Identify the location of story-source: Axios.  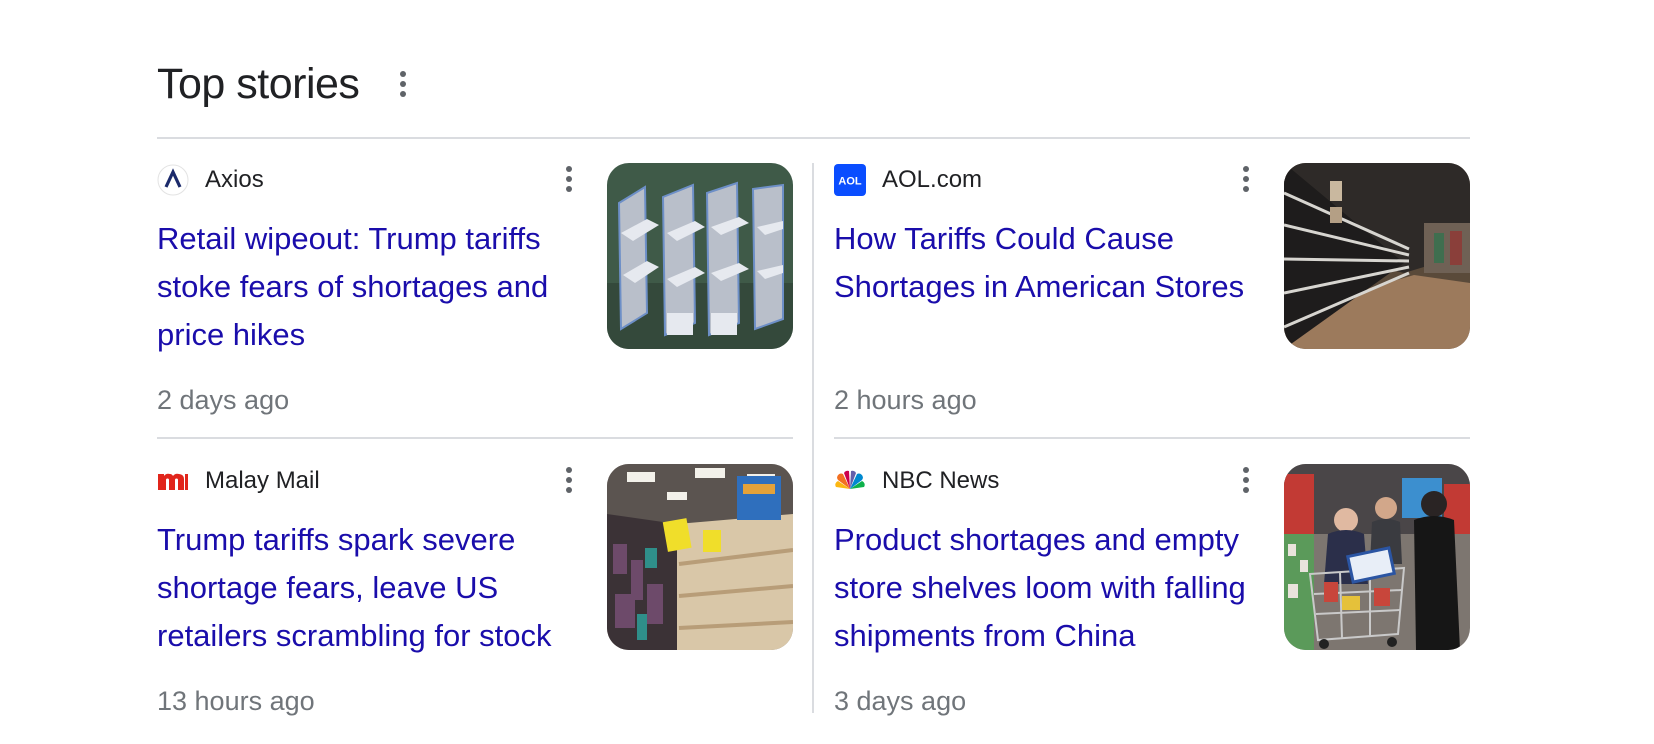
(210, 180).